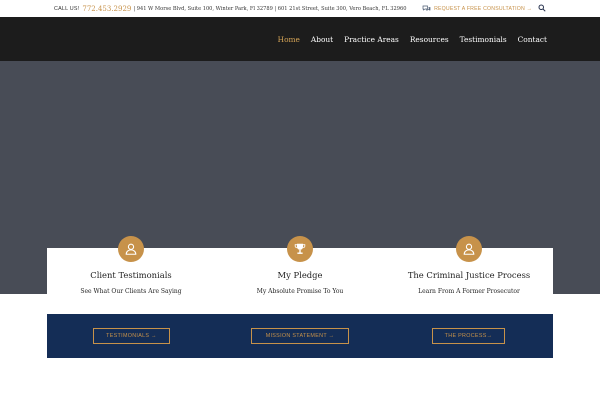 The image size is (600, 400). I want to click on nav-item-contact: Contact, so click(532, 39).